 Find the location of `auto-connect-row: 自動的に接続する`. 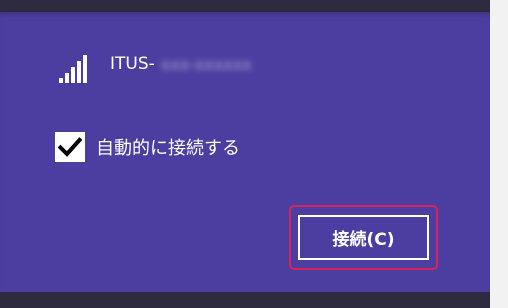

auto-connect-row: 自動的に接続する is located at coordinates (147, 147).